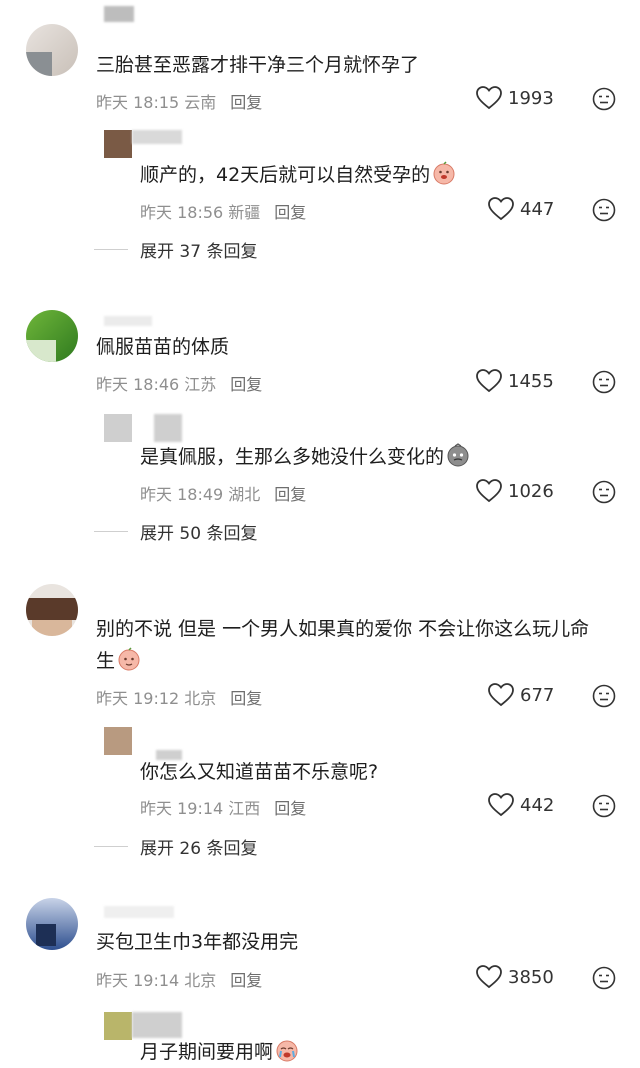  What do you see at coordinates (531, 381) in the screenshot?
I see `like-count: 1455` at bounding box center [531, 381].